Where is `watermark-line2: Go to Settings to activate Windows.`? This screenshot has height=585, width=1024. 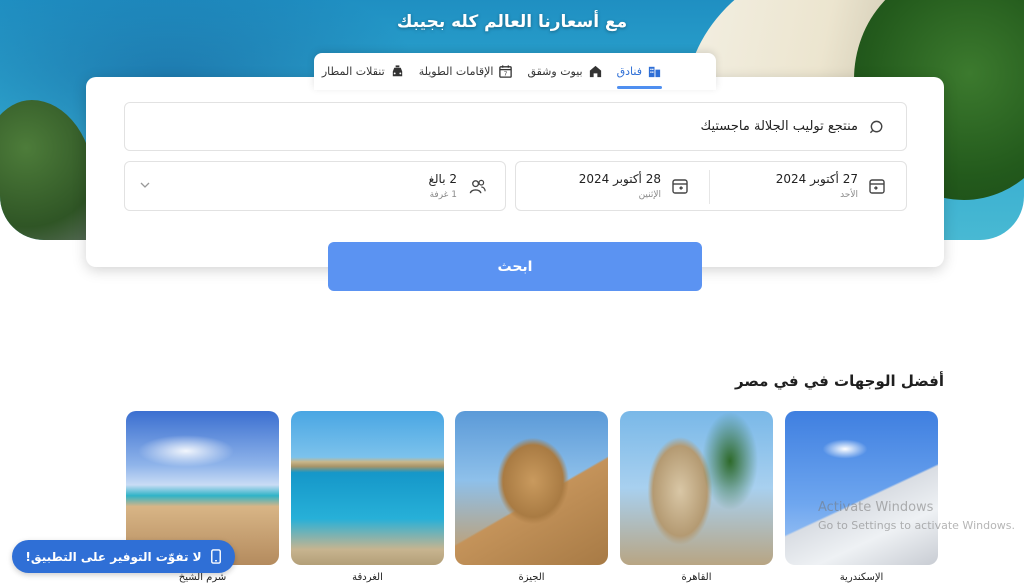
watermark-line2: Go to Settings to activate Windows. is located at coordinates (917, 525).